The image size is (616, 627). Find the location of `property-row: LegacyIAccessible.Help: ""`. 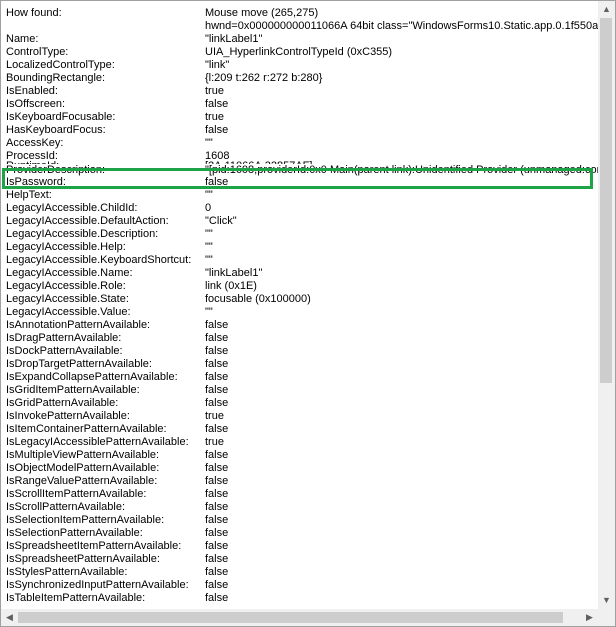

property-row: LegacyIAccessible.Help: "" is located at coordinates (299, 247).